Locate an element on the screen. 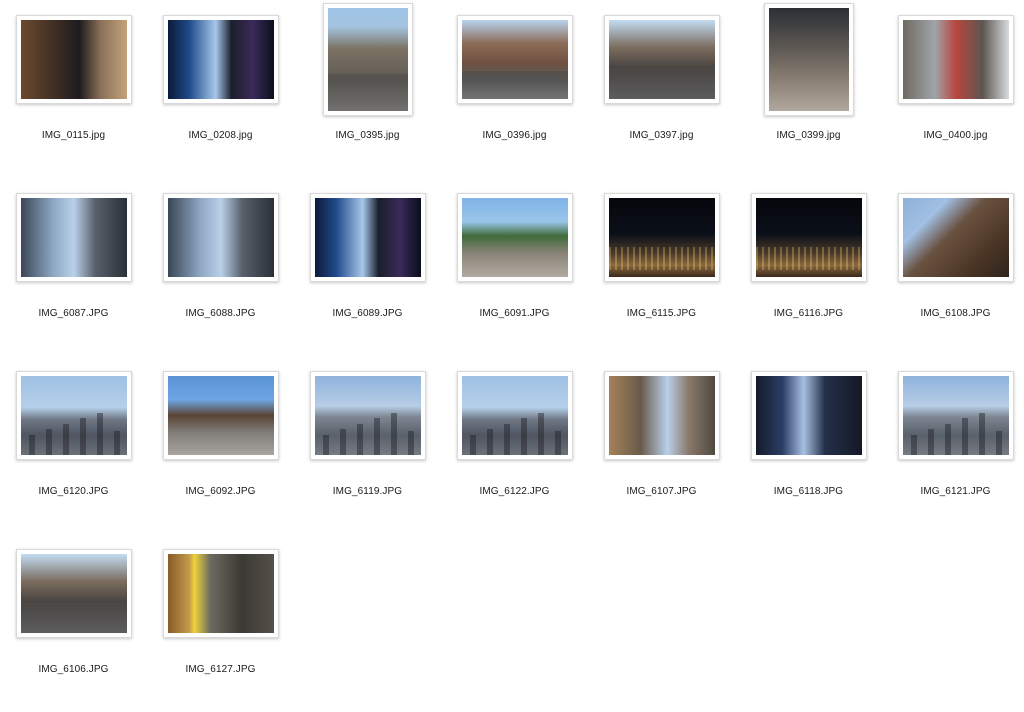 This screenshot has height=712, width=1024. file-item: IMG_6121.JPG is located at coordinates (953, 445).